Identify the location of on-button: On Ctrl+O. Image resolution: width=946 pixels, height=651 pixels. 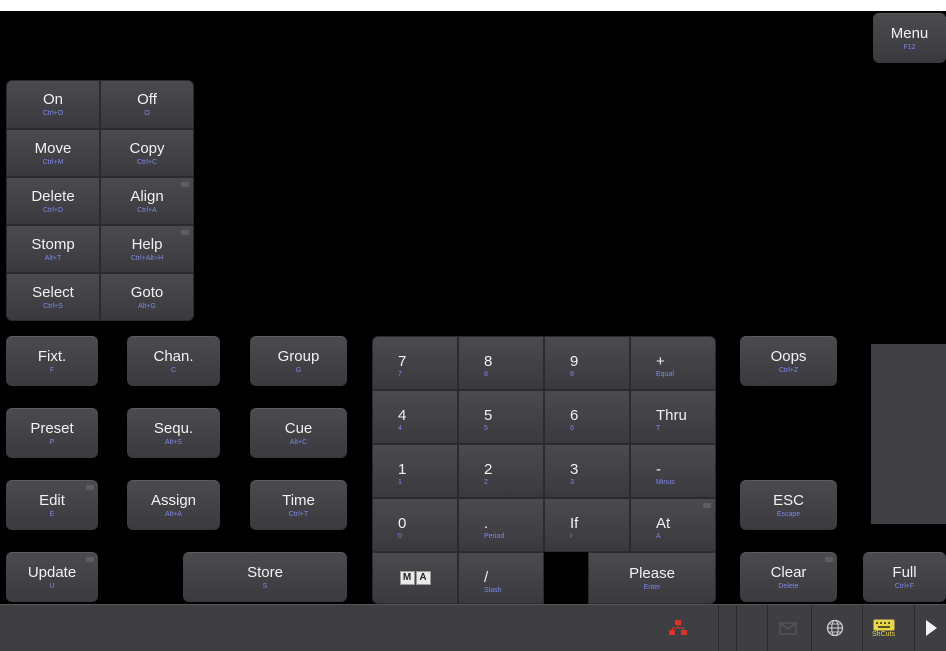
(53, 104).